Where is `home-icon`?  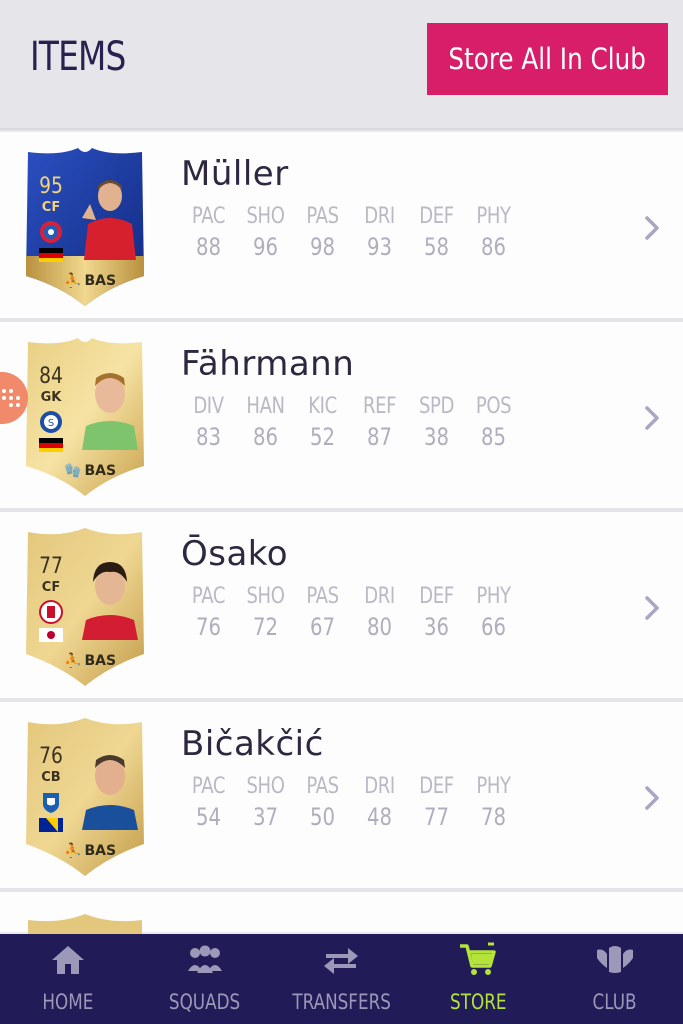
home-icon is located at coordinates (68, 960).